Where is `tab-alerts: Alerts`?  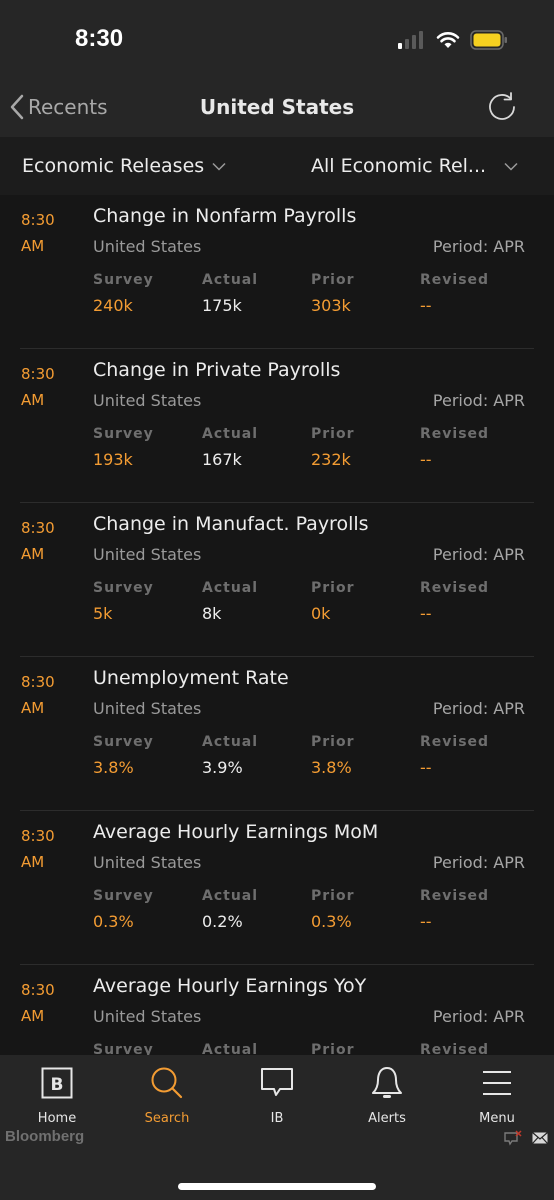
tab-alerts: Alerts is located at coordinates (387, 1095).